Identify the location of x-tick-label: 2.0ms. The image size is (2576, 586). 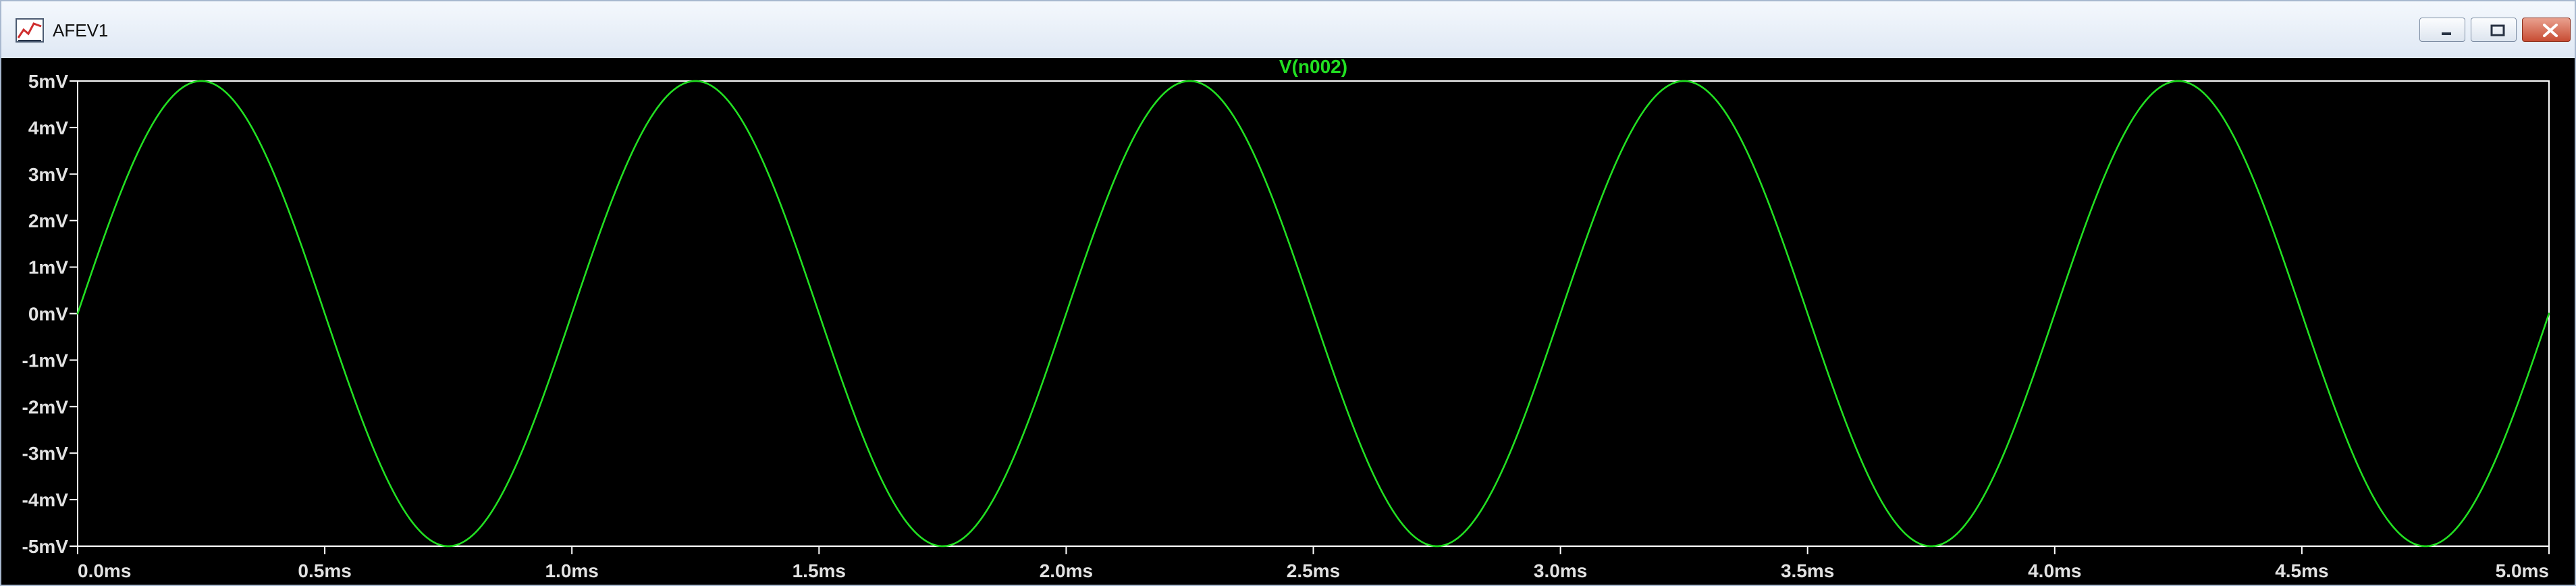
(1067, 570).